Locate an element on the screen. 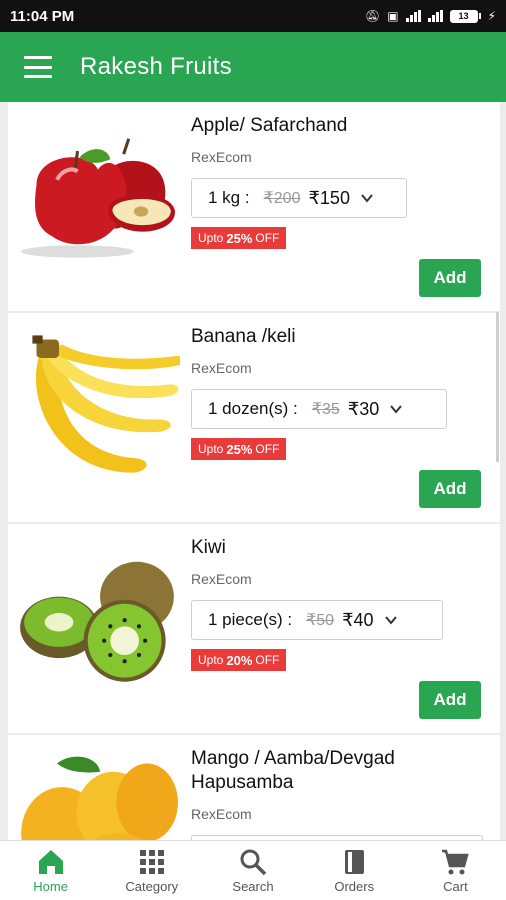  nav-cart: Cart is located at coordinates (455, 870).